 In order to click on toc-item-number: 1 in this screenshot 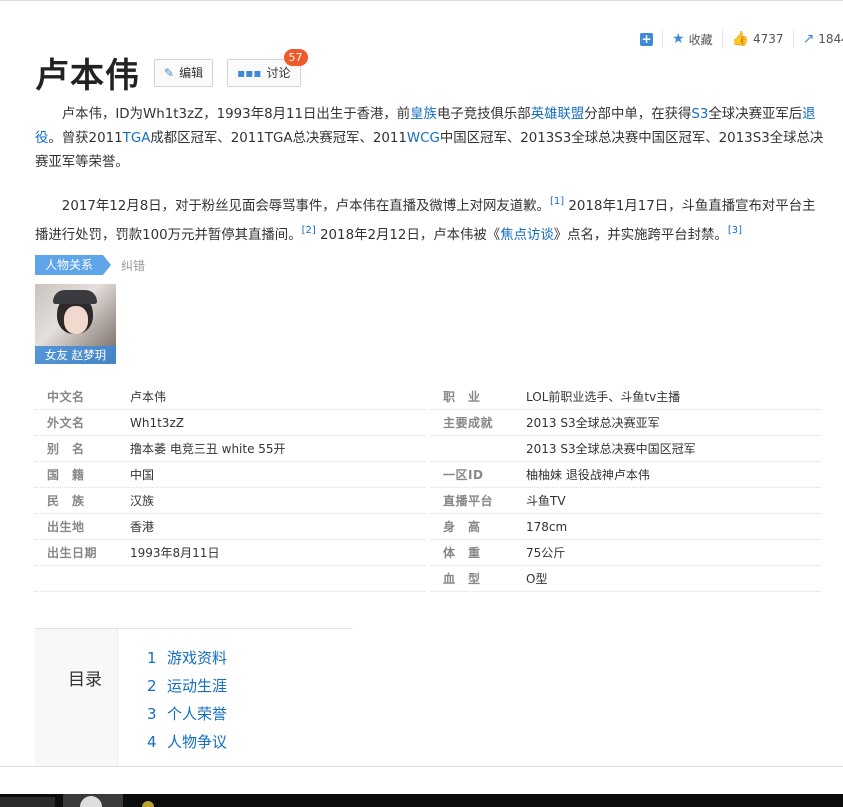, I will do `click(152, 658)`.